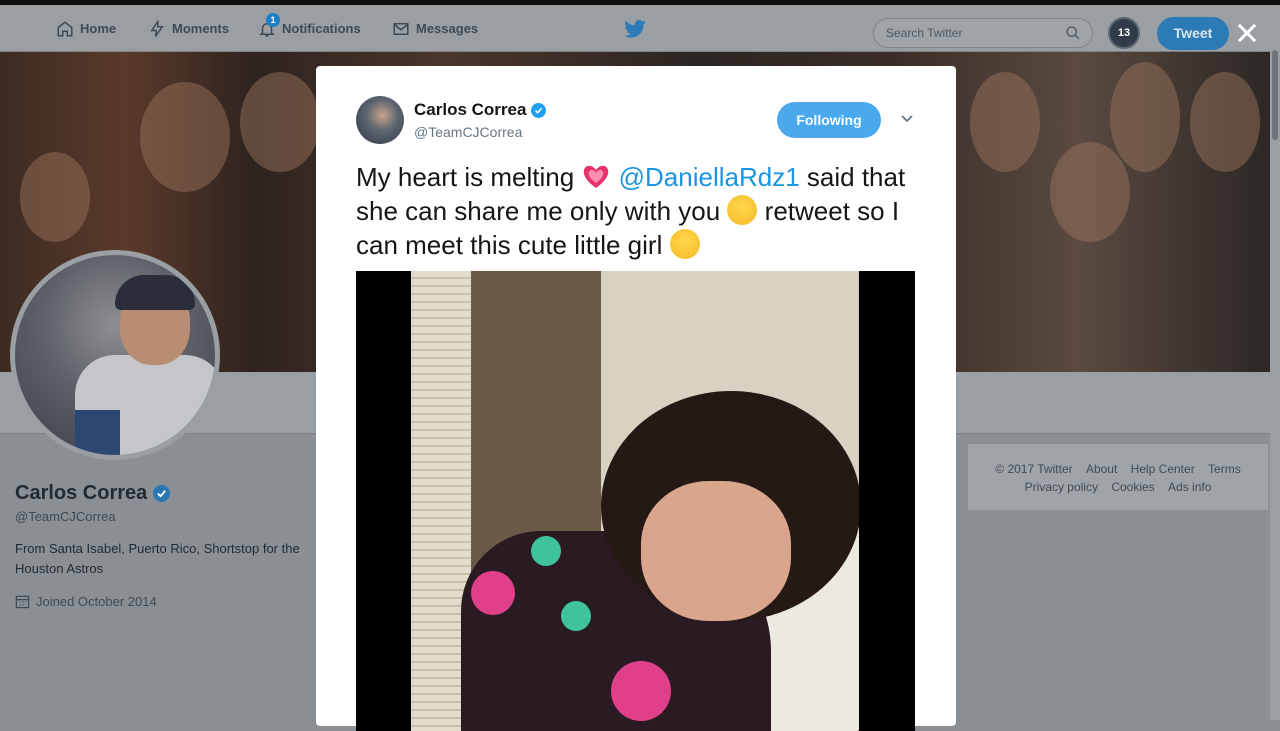  What do you see at coordinates (201, 28) in the screenshot?
I see `nav-moments-label: Moments` at bounding box center [201, 28].